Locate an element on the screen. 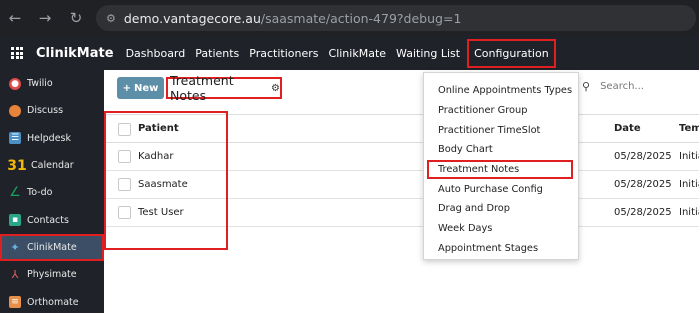  dropdown-item-week-days: Week Days is located at coordinates (501, 229).